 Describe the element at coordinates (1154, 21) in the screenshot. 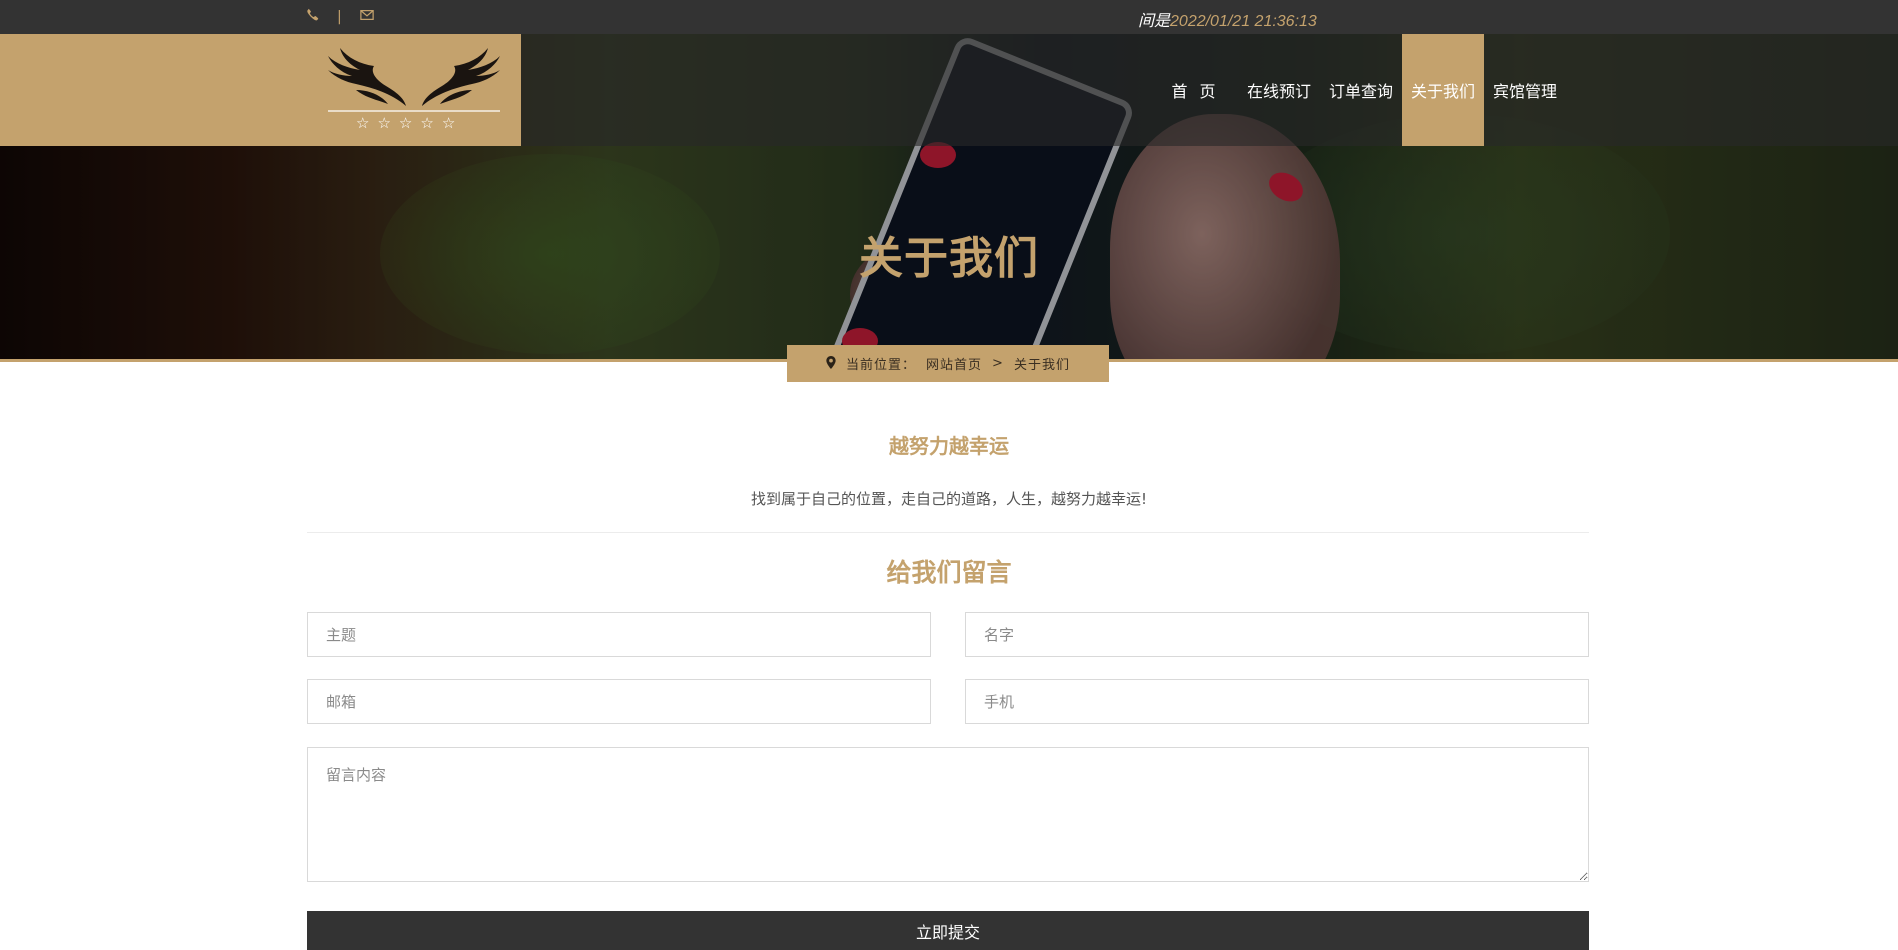

I see `time-label: 间是` at that location.